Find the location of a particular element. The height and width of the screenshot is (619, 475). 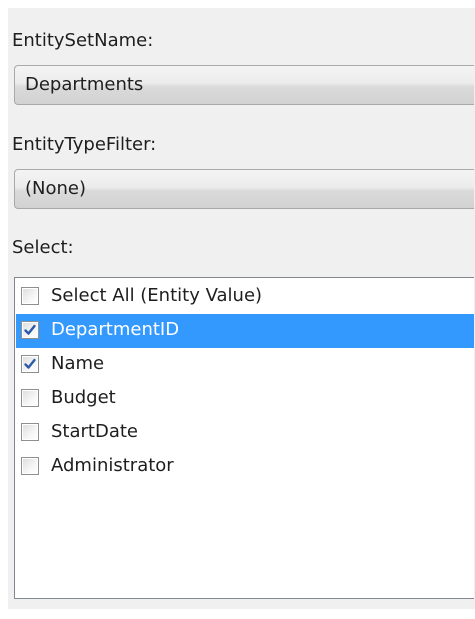

list-item-select-all: Select All (Entity Value) is located at coordinates (245, 297).